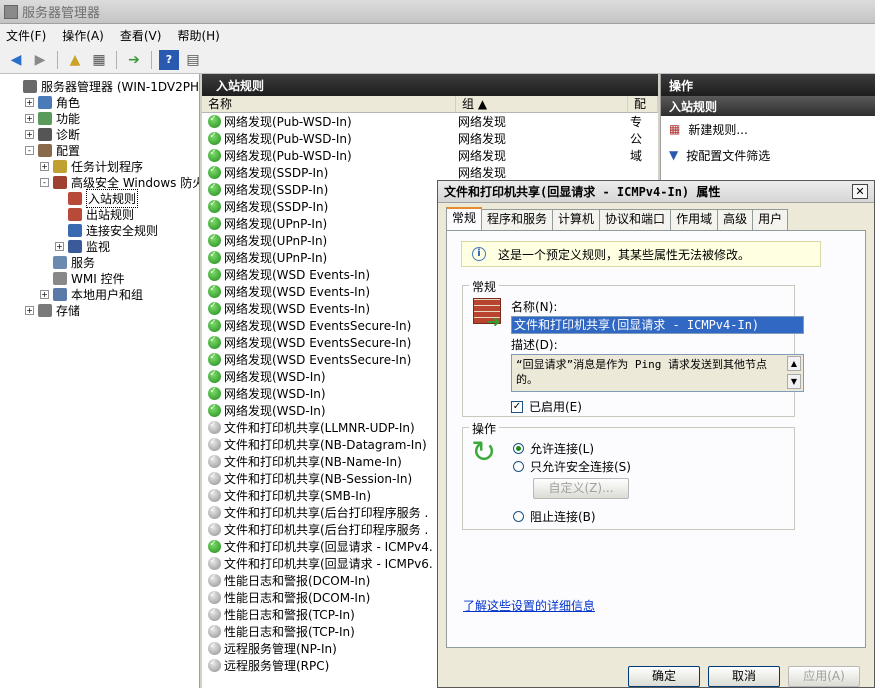 This screenshot has height=688, width=875. What do you see at coordinates (517, 406) in the screenshot?
I see `enabled-checkbox: ✓` at bounding box center [517, 406].